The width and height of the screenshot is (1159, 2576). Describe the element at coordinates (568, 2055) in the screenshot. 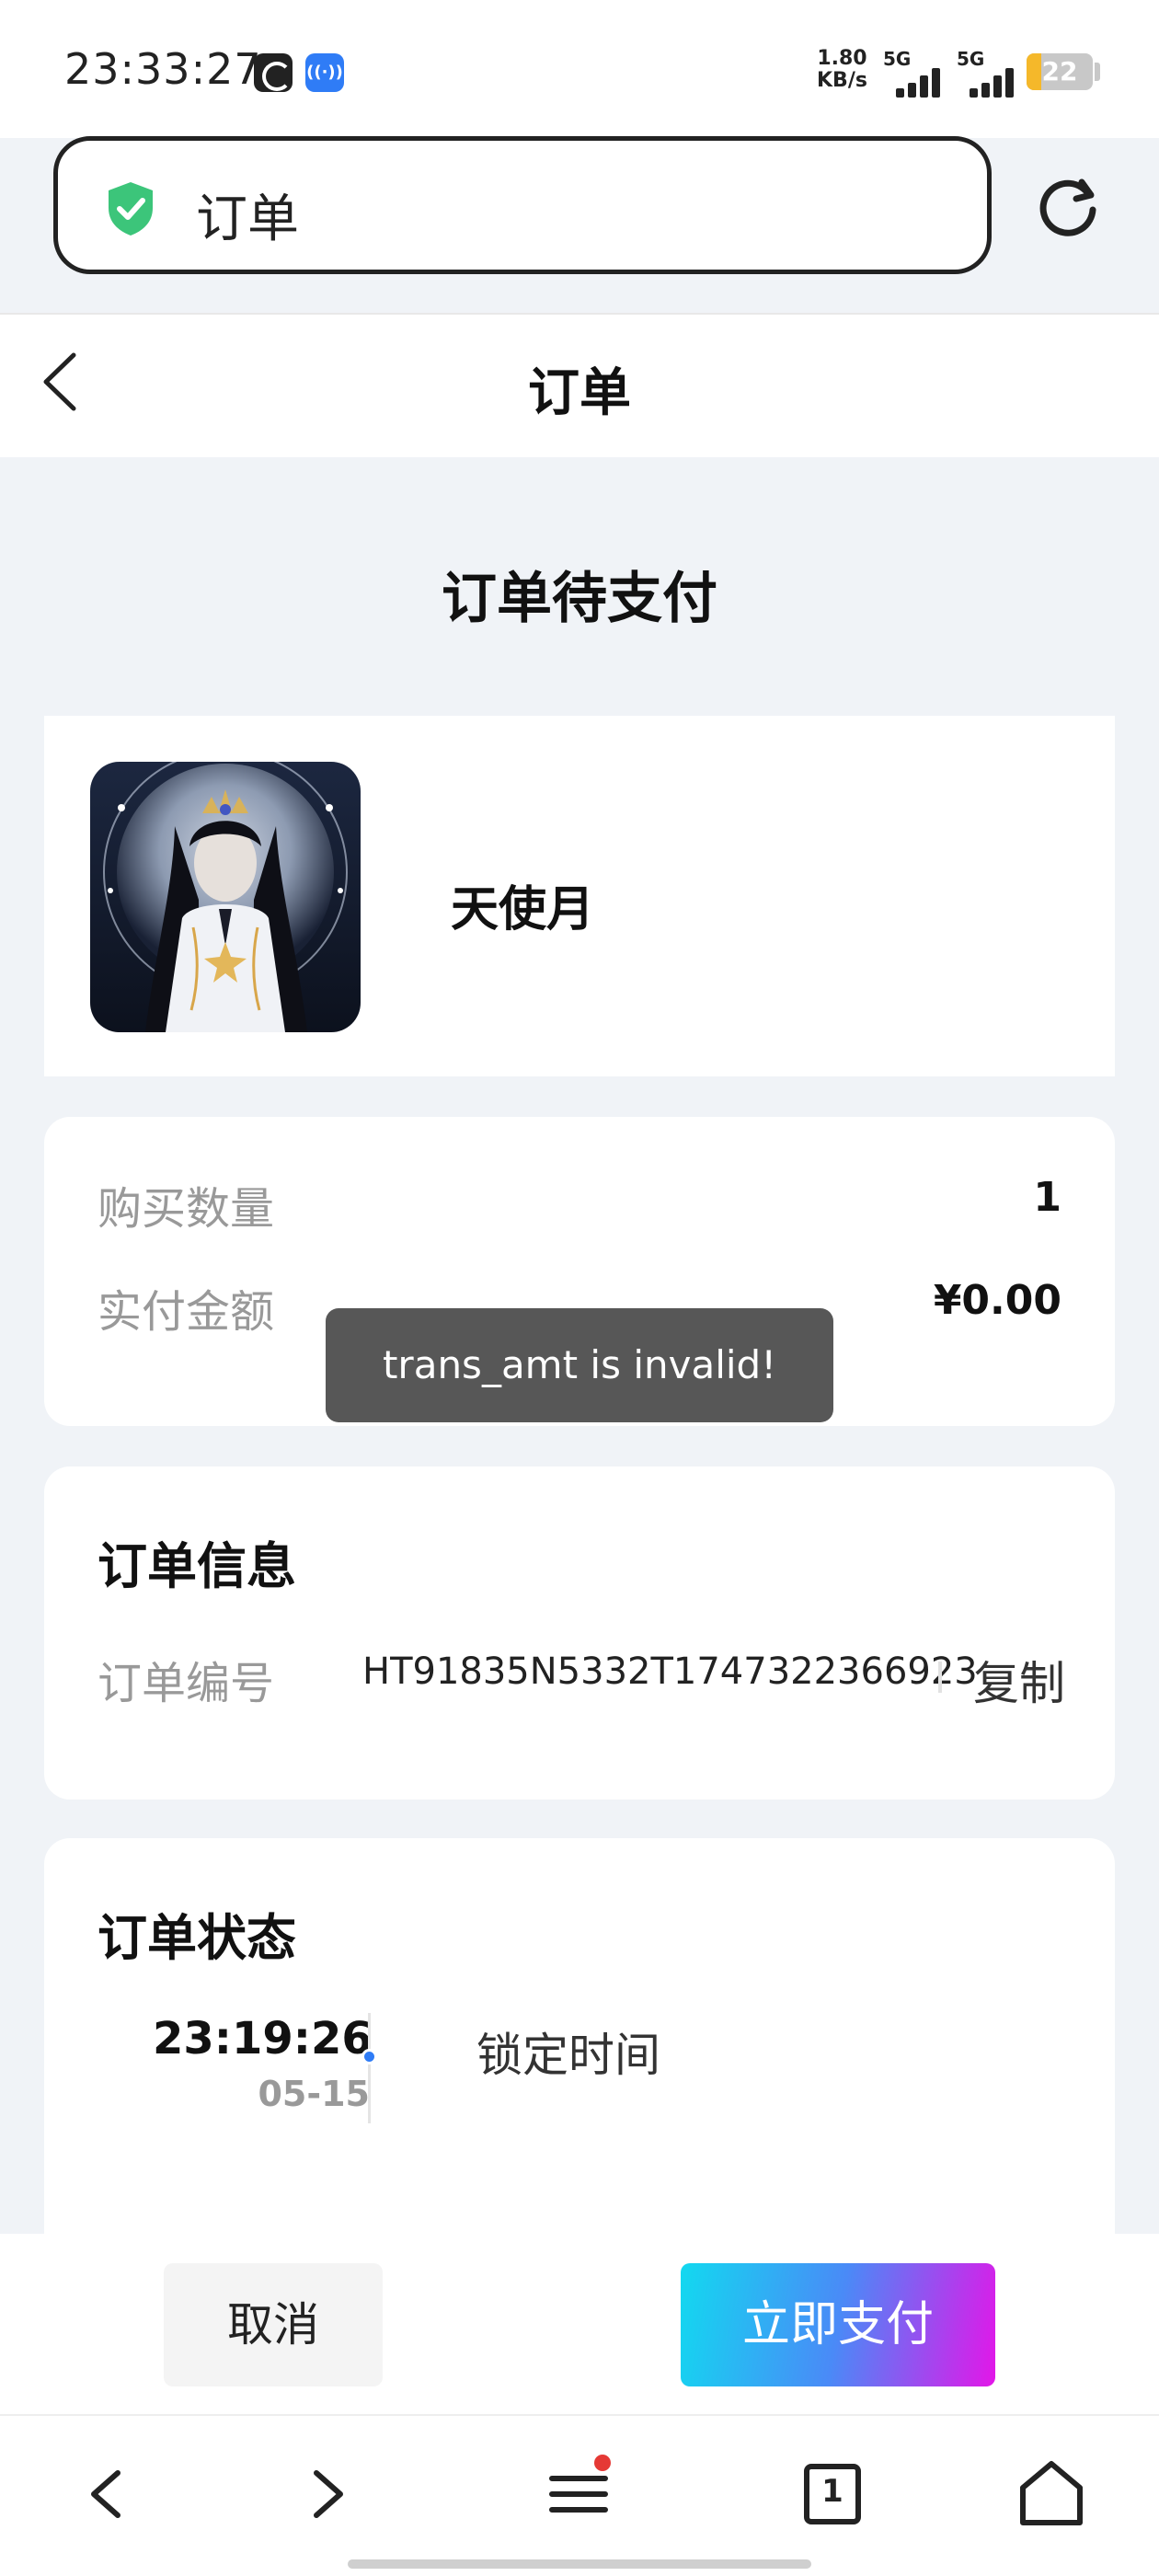

I see `timeline-label: 锁定时间` at that location.